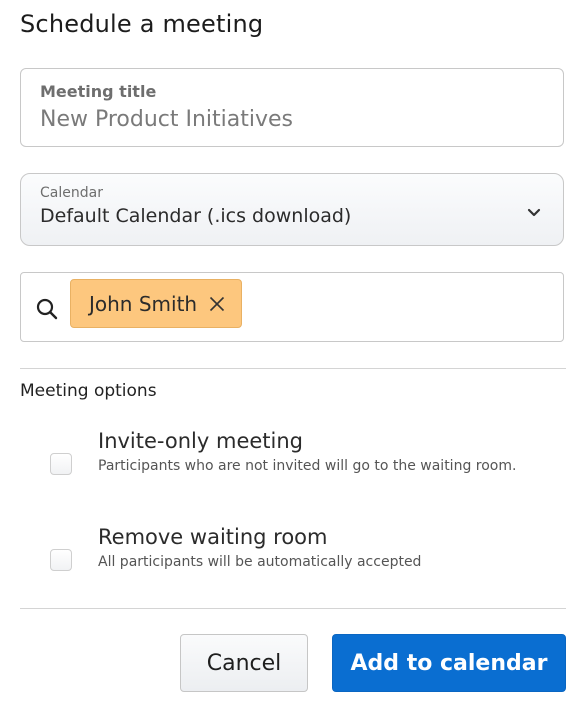 The width and height of the screenshot is (587, 707). I want to click on meeting-title-field: Meeting title, so click(292, 107).